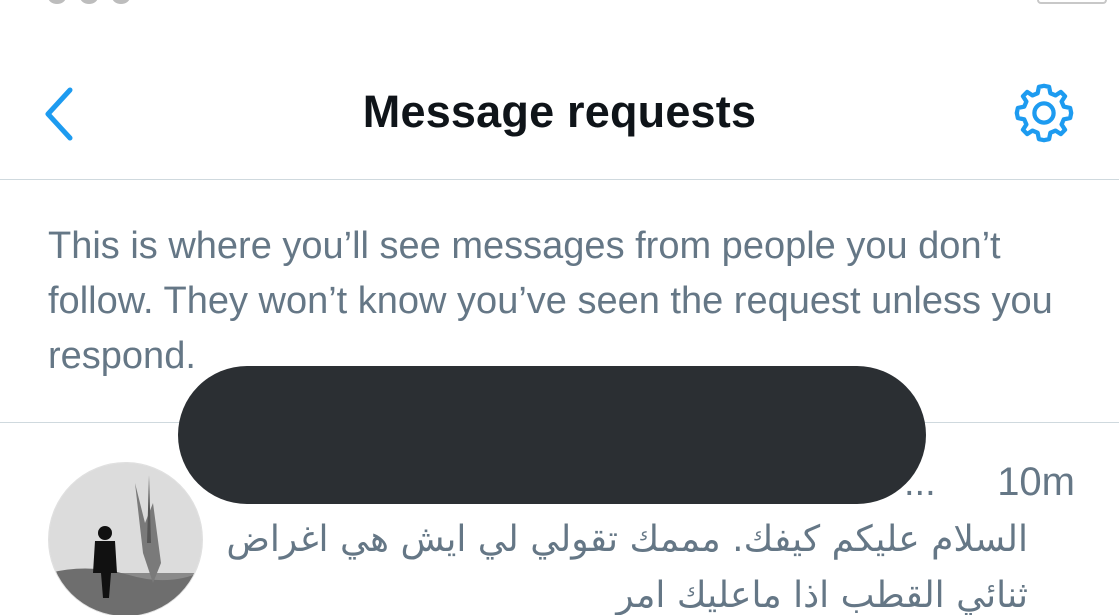 Image resolution: width=1119 pixels, height=615 pixels. I want to click on avatar, so click(125, 538).